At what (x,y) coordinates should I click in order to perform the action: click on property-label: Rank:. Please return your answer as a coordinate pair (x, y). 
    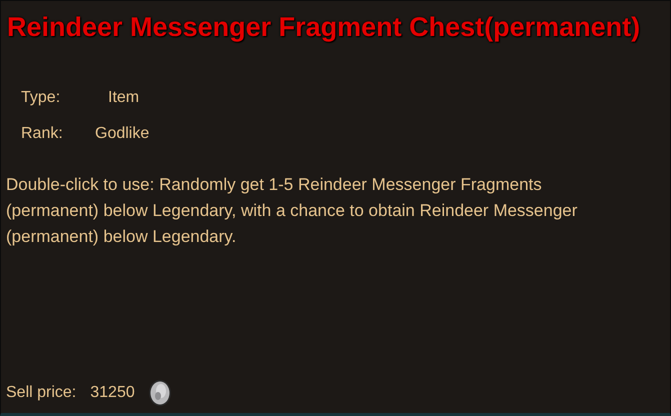
    Looking at the image, I should click on (42, 134).